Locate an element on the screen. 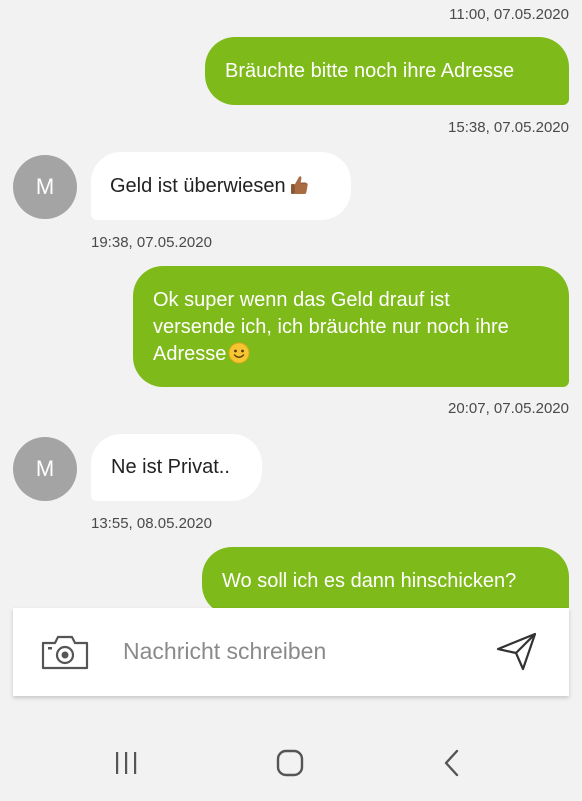 Image resolution: width=582 pixels, height=801 pixels. smiley-icon is located at coordinates (239, 353).